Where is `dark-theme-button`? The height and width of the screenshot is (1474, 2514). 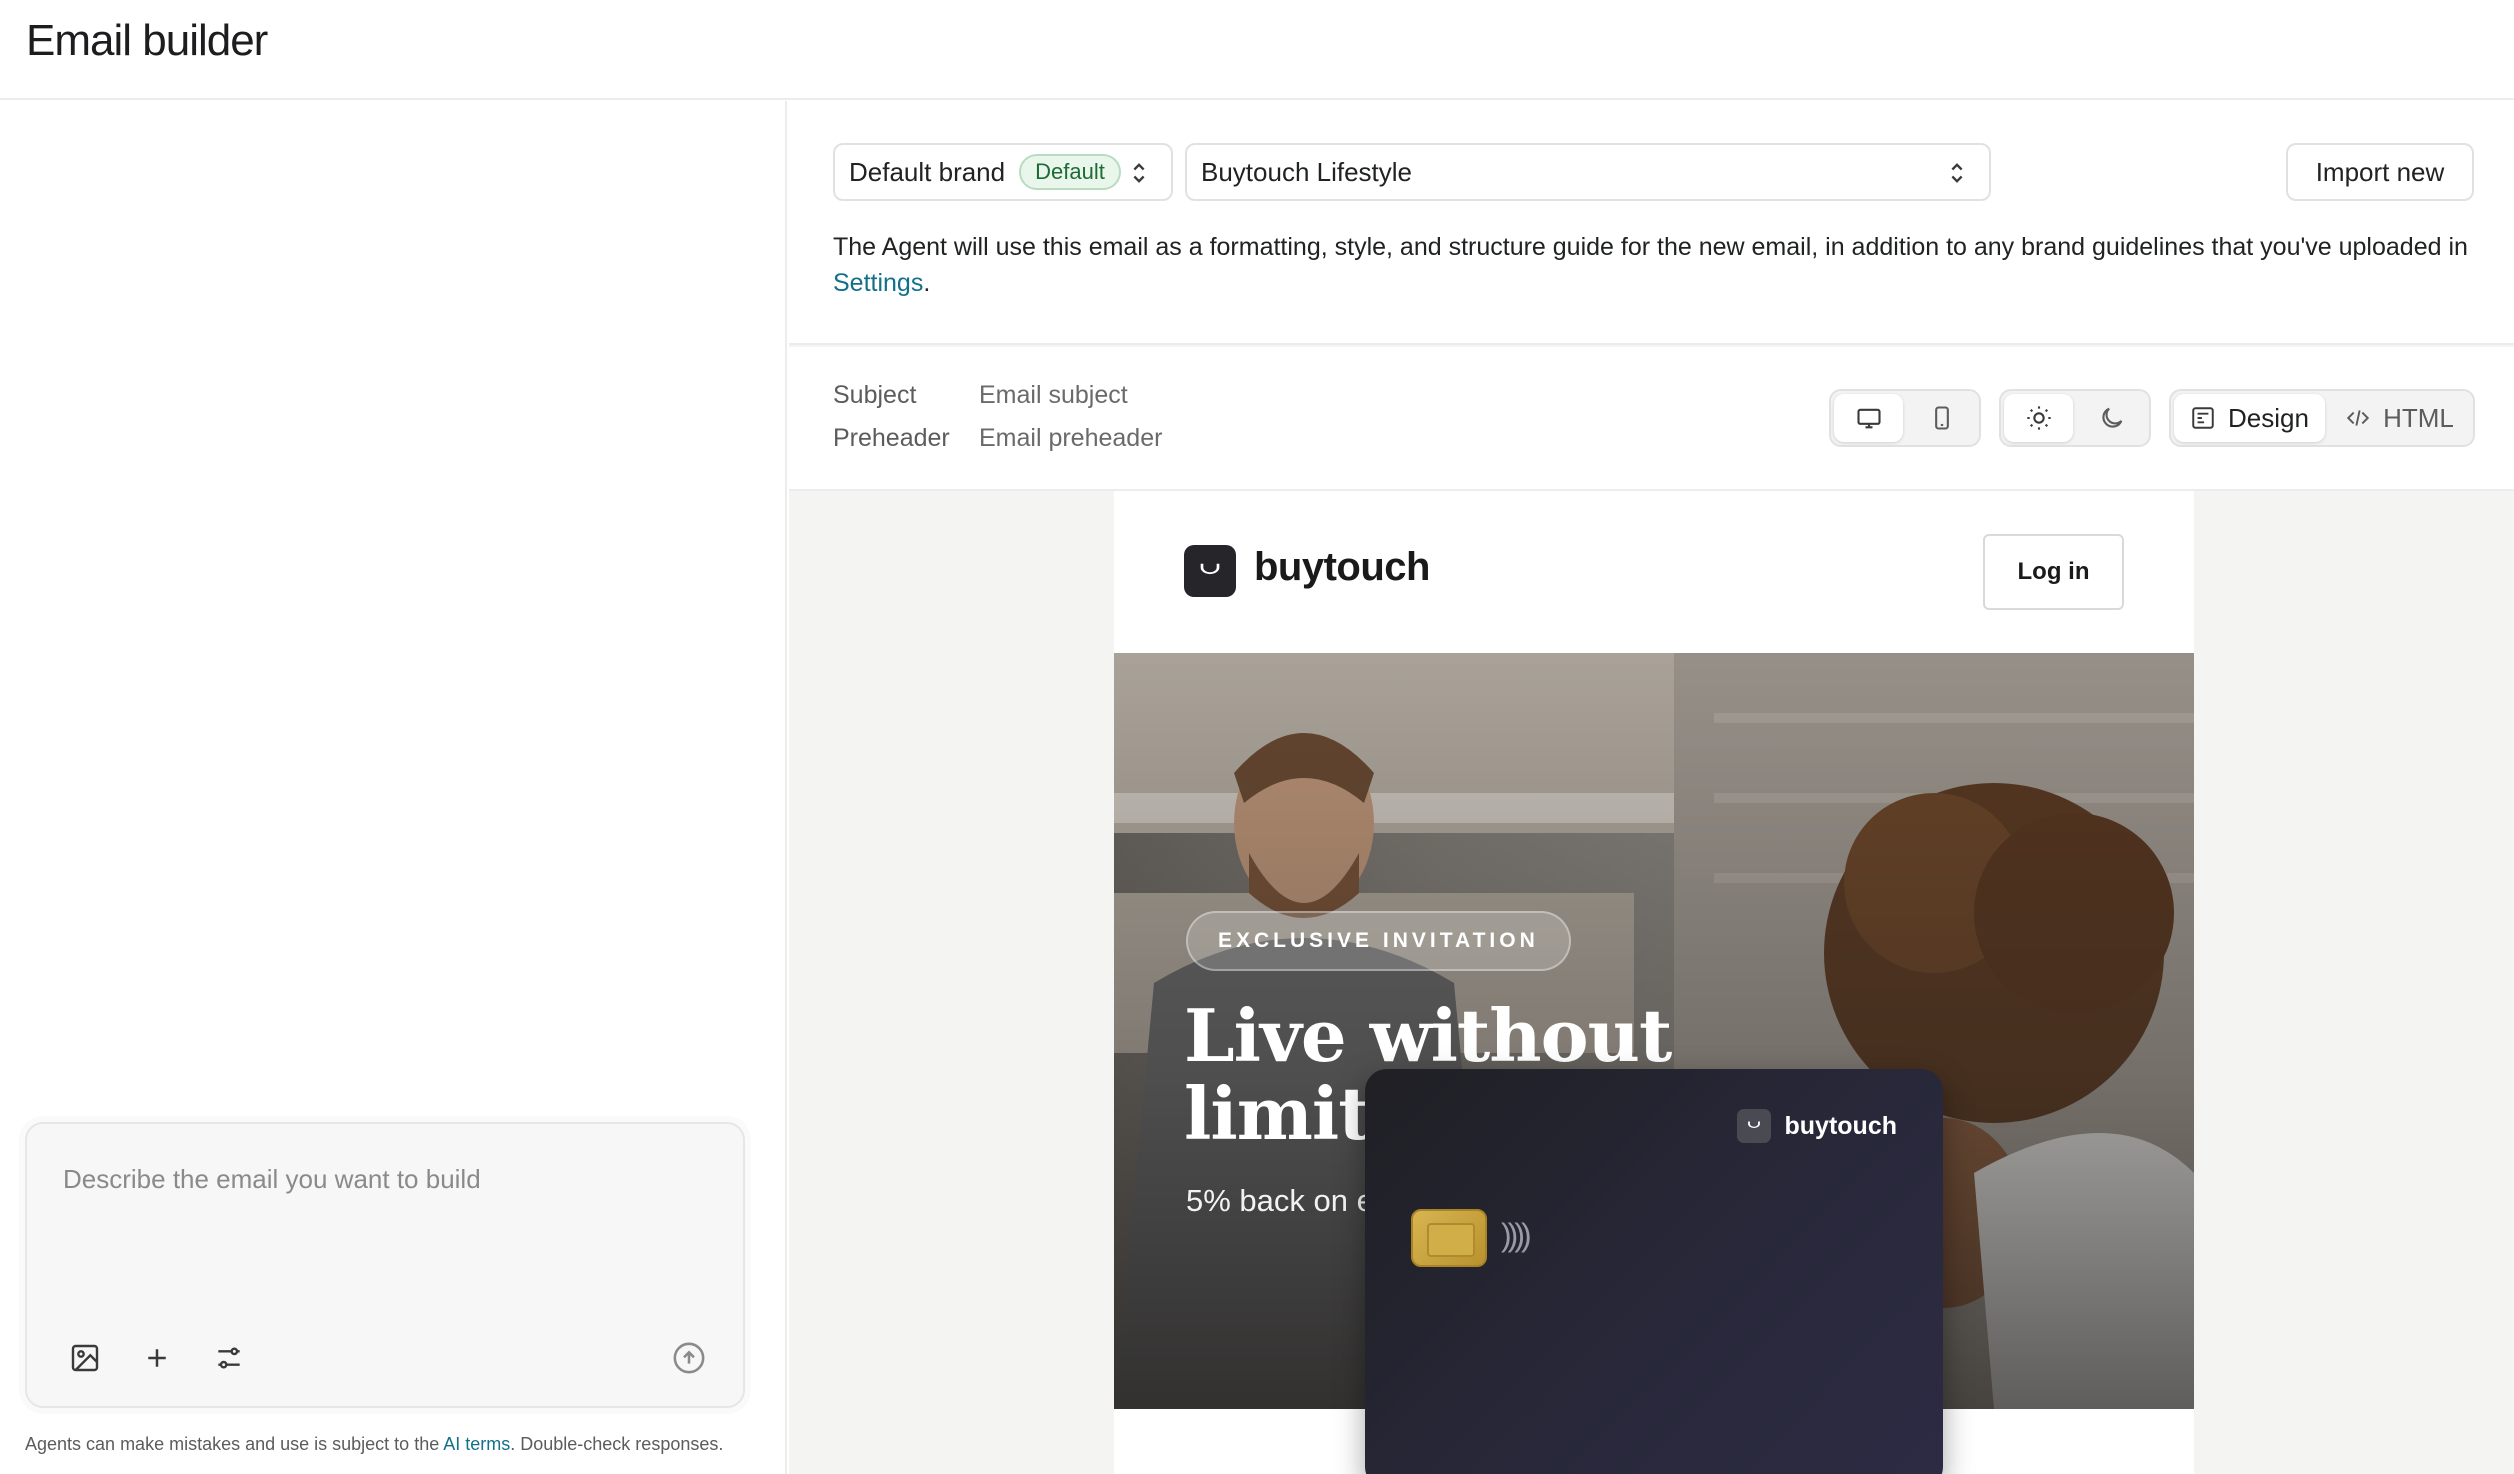
dark-theme-button is located at coordinates (2111, 418).